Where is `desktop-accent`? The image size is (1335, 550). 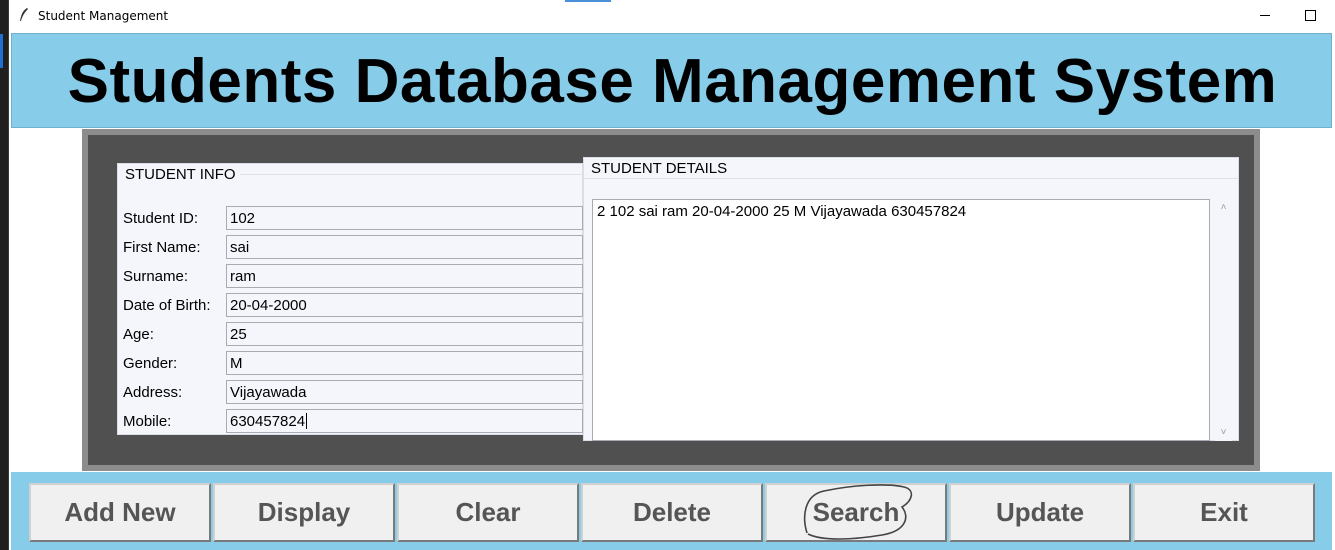
desktop-accent is located at coordinates (1, 51).